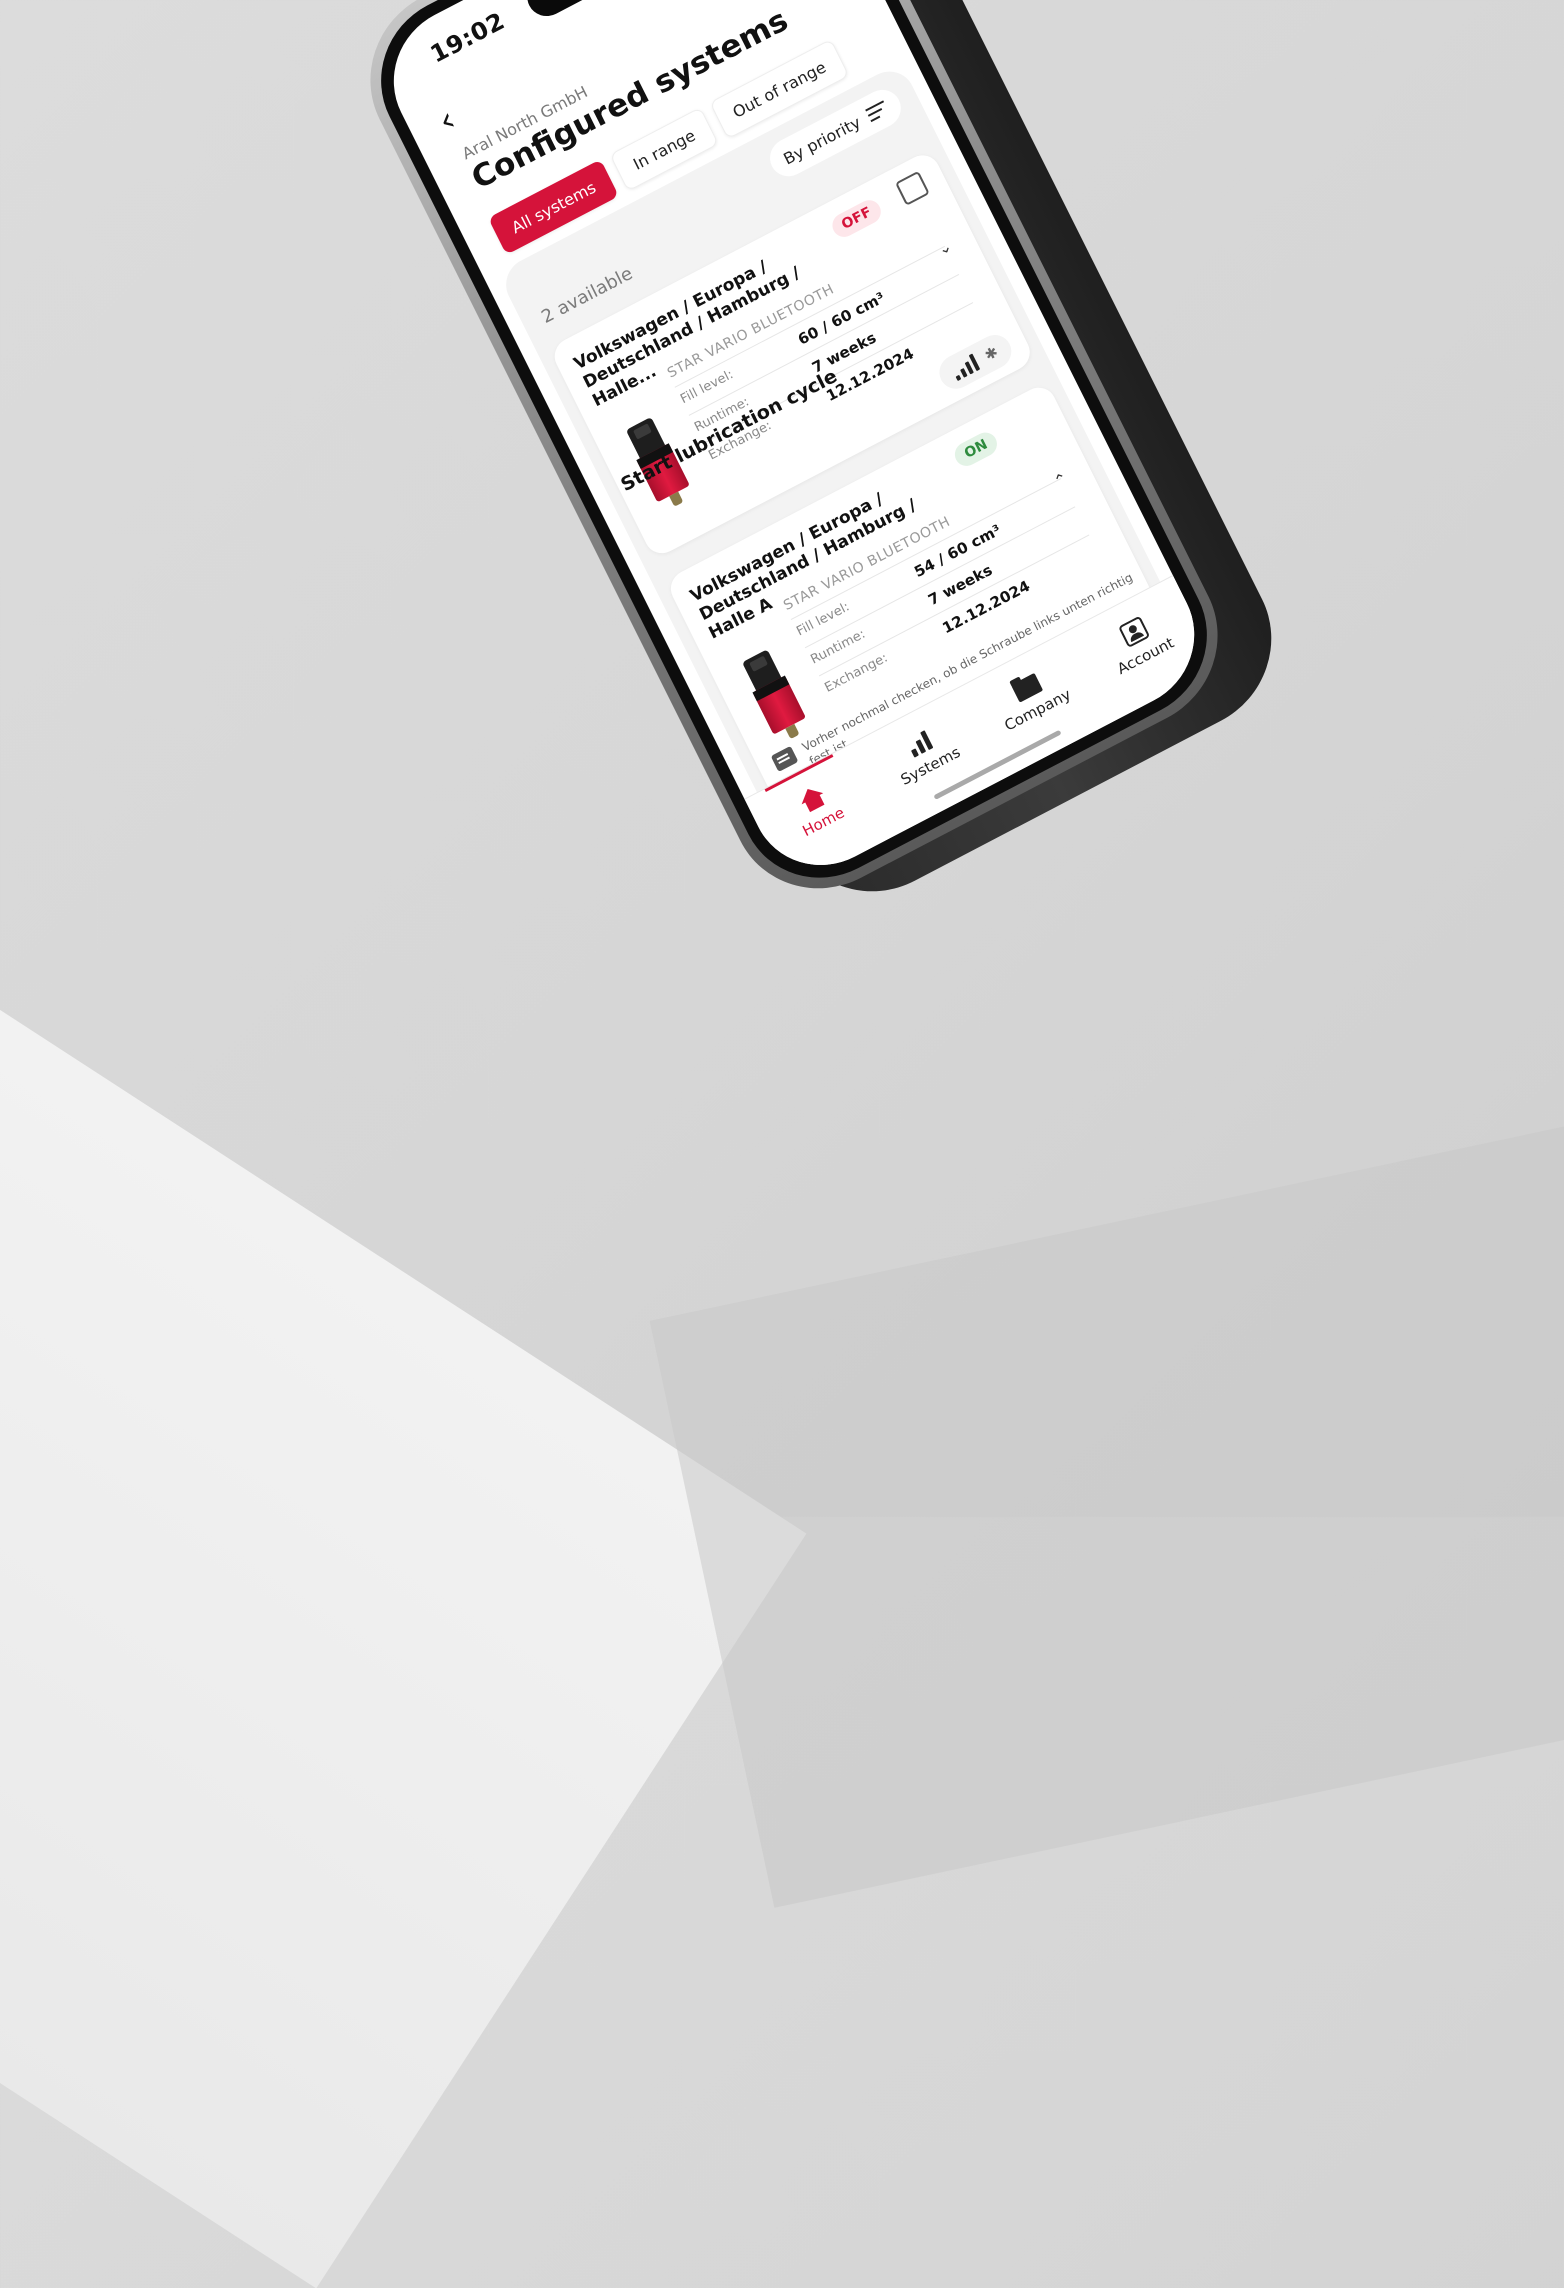 The height and width of the screenshot is (2288, 1564). Describe the element at coordinates (775, 696) in the screenshot. I see `lubricator-image` at that location.